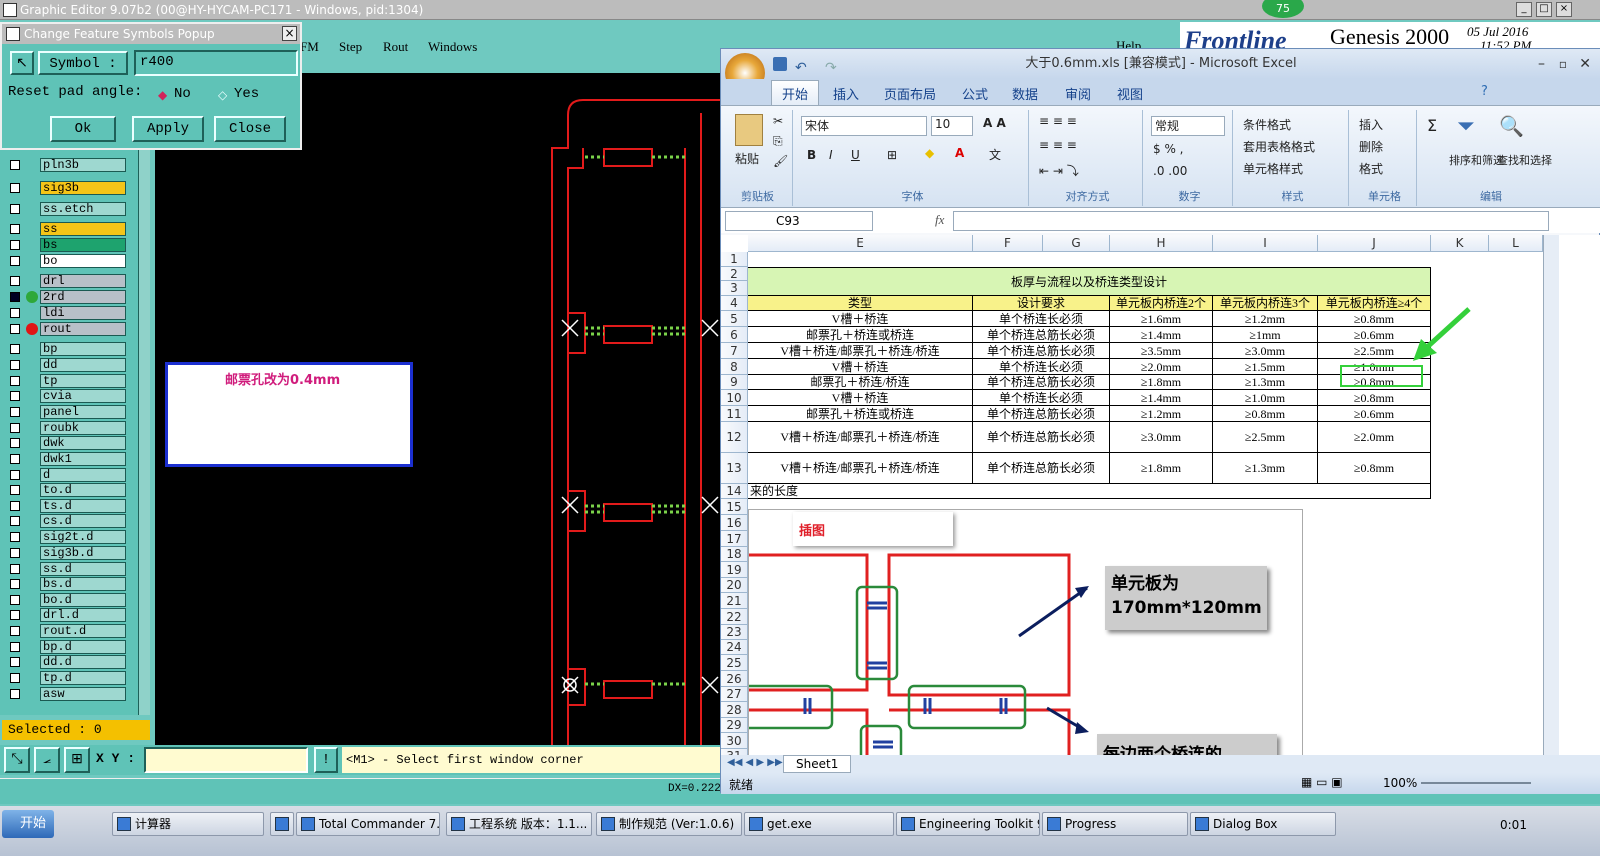 The image size is (1600, 856). I want to click on view-buttons-icon: ▦ ▭ ▣, so click(1322, 782).